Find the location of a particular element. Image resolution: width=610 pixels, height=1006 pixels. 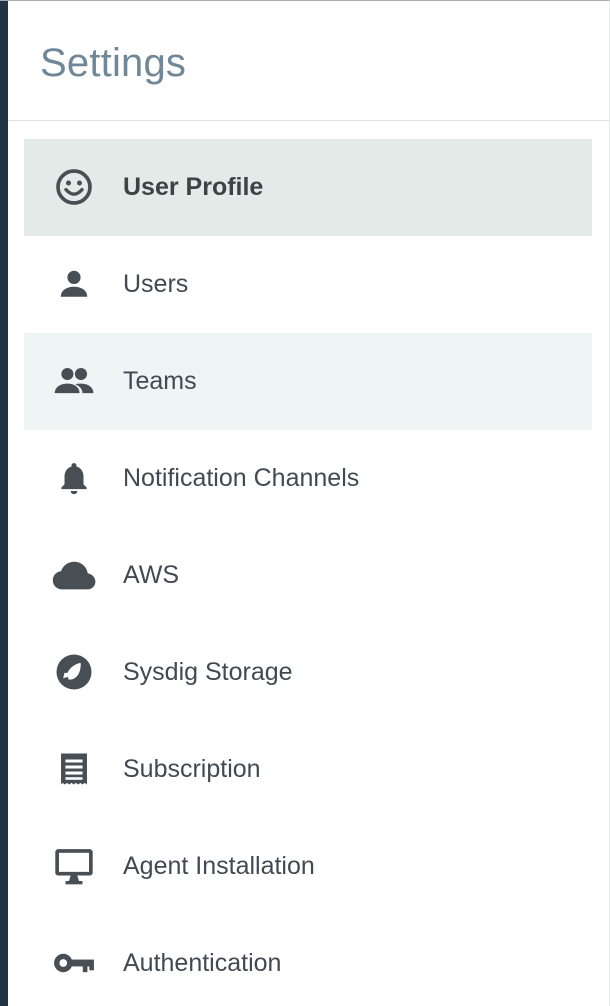

menu-item-label: Authentication is located at coordinates (202, 963).